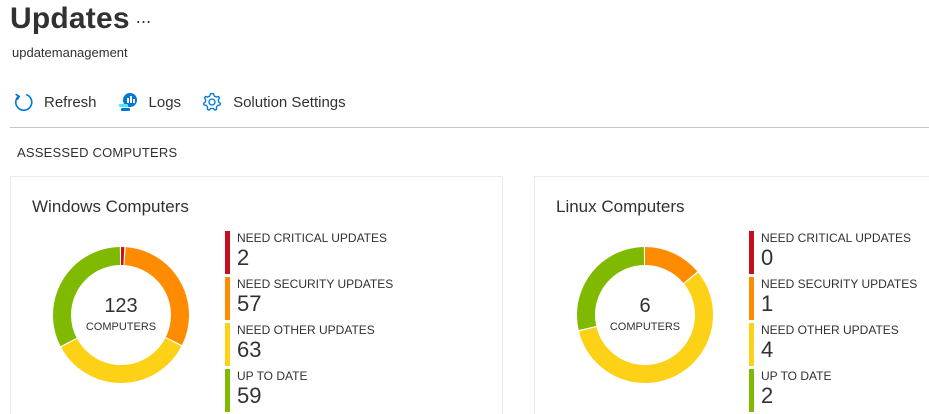  What do you see at coordinates (23, 102) in the screenshot?
I see `refresh-icon` at bounding box center [23, 102].